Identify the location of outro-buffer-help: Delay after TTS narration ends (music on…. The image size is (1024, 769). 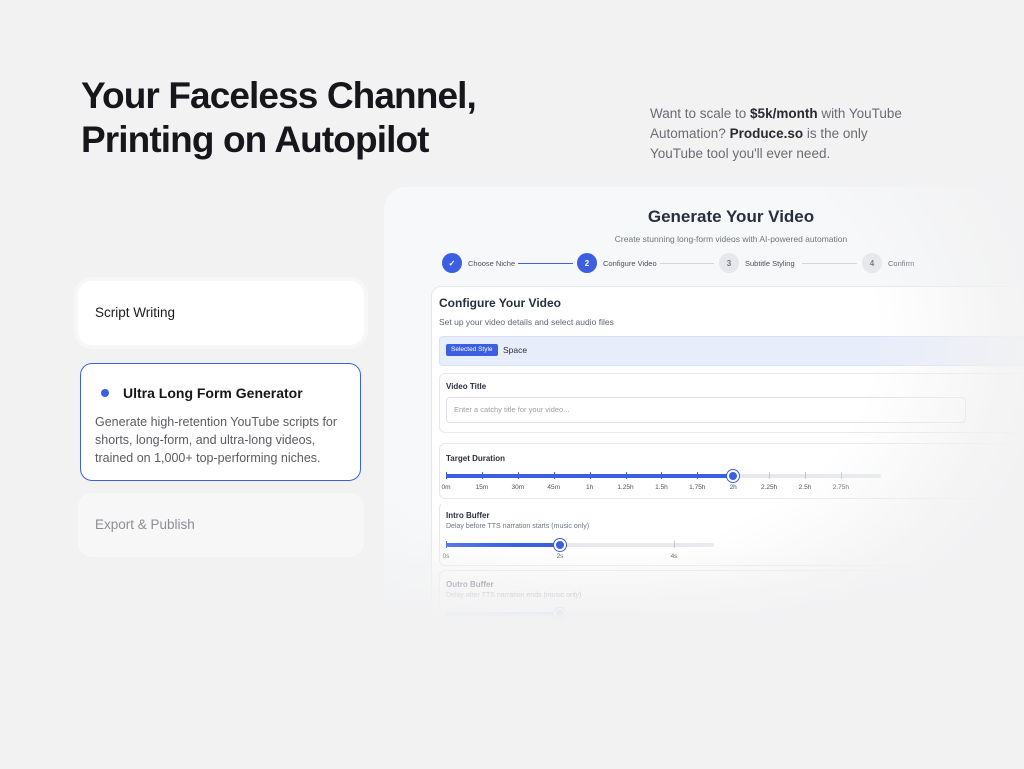
(514, 595).